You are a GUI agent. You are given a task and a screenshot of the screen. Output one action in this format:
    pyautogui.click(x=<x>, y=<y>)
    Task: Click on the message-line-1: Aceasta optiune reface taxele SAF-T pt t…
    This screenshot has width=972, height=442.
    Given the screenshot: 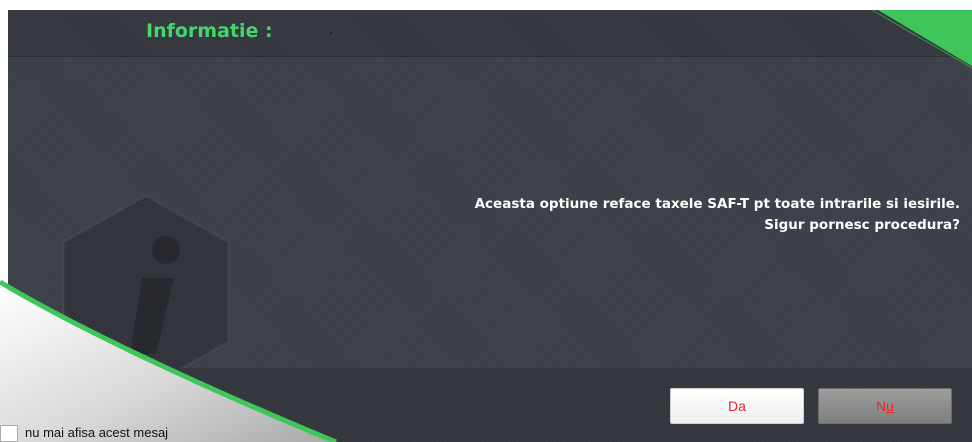 What is the action you would take?
    pyautogui.click(x=717, y=204)
    